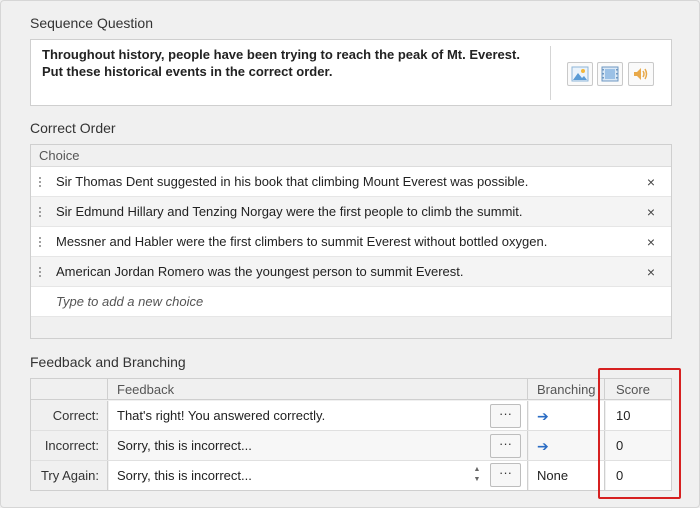  I want to click on row-label: Correct:, so click(69, 415).